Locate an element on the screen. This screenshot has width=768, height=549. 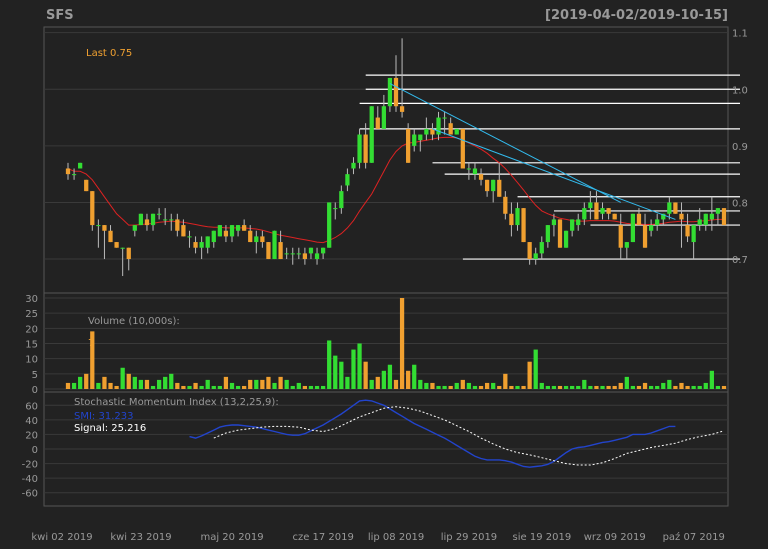
price-tick-label: 0.8 is located at coordinates (740, 203).